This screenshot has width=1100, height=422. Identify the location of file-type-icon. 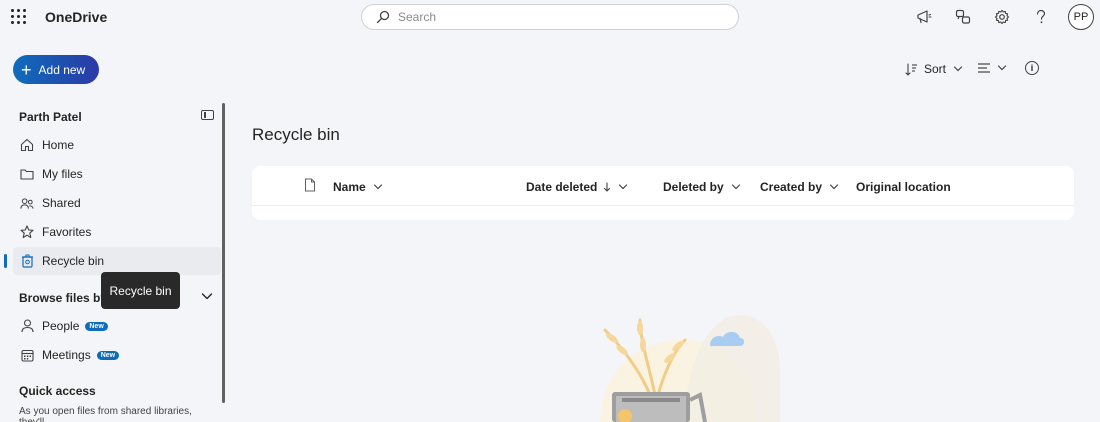
(310, 185).